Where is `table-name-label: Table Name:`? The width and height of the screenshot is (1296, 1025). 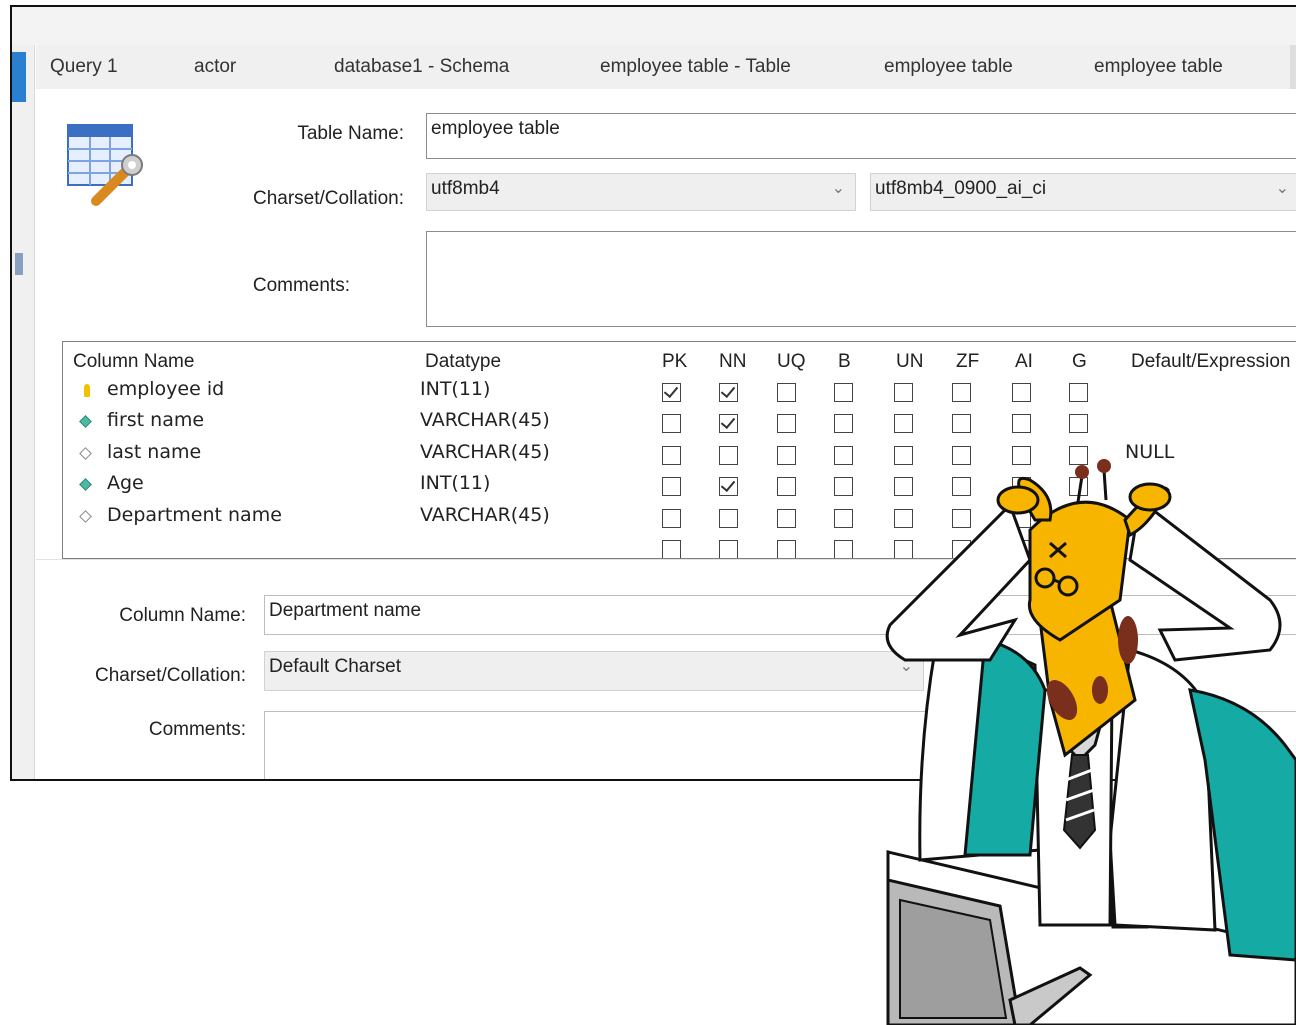 table-name-label: Table Name: is located at coordinates (350, 133).